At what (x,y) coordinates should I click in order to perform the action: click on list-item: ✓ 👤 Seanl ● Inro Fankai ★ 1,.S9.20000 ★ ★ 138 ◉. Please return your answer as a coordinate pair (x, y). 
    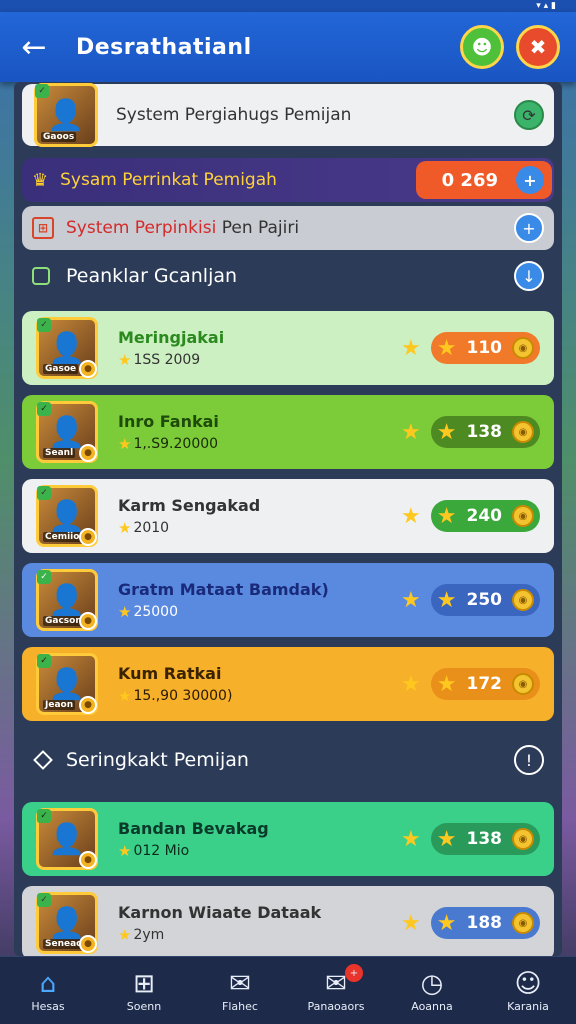
    Looking at the image, I should click on (288, 432).